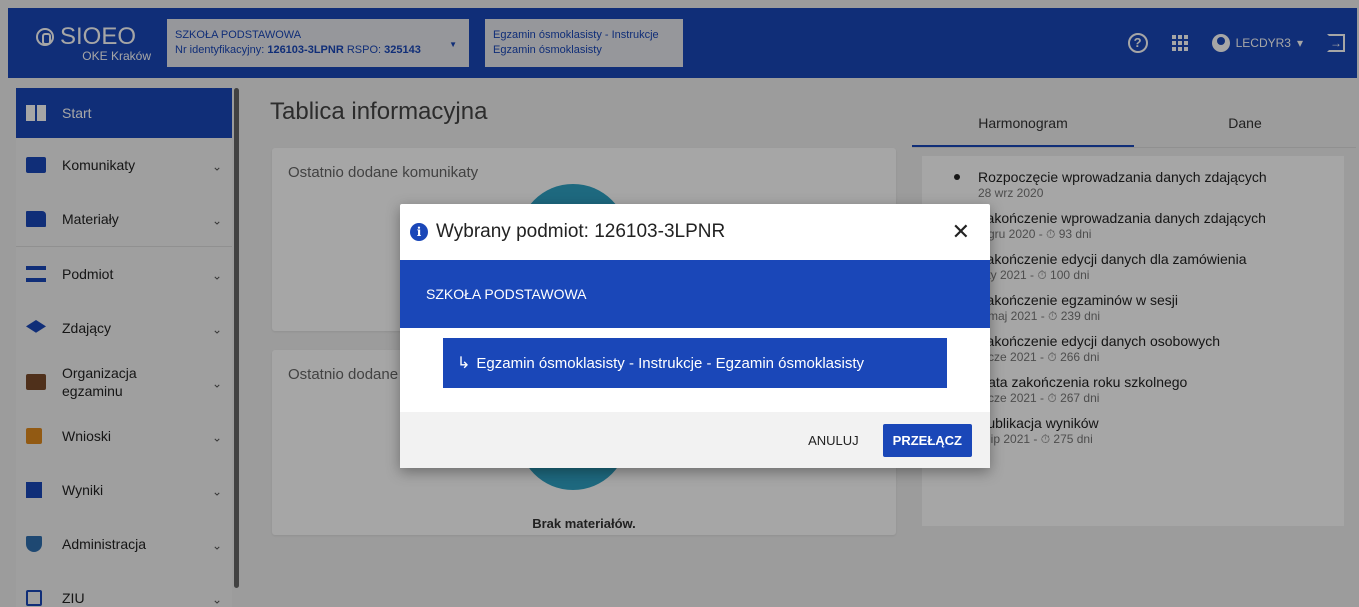  What do you see at coordinates (464, 363) in the screenshot?
I see `subdirectory-arrow-icon: ↳` at bounding box center [464, 363].